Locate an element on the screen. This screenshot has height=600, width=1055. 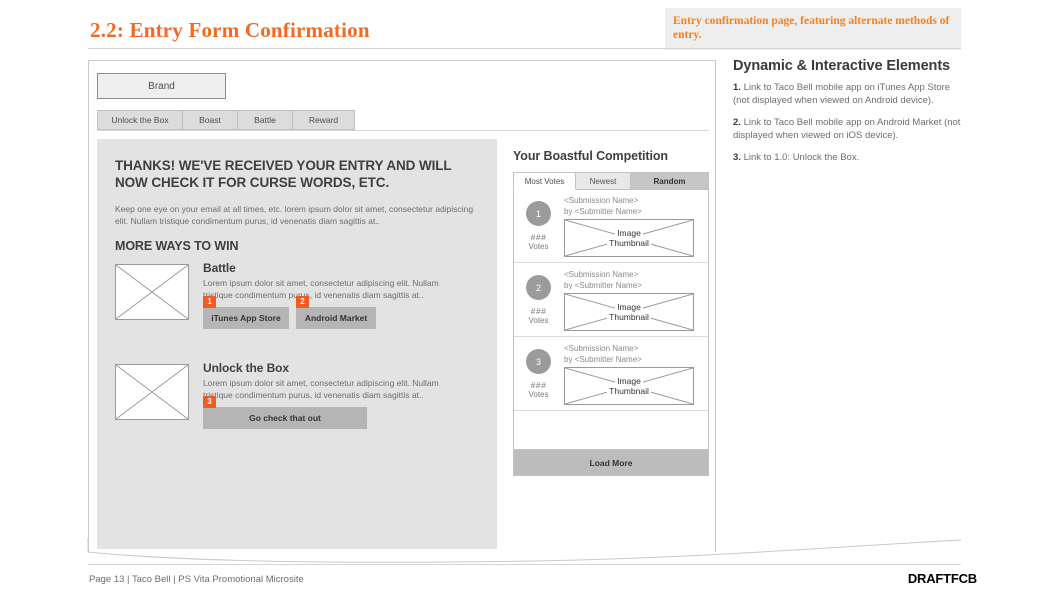
annotation-number: 2. is located at coordinates (737, 122).